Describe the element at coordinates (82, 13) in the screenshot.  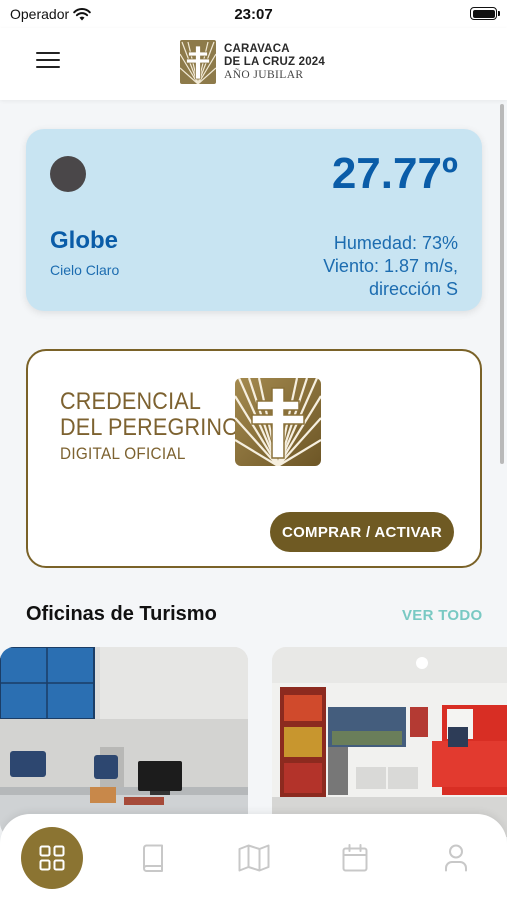
I see `wifi-icon` at that location.